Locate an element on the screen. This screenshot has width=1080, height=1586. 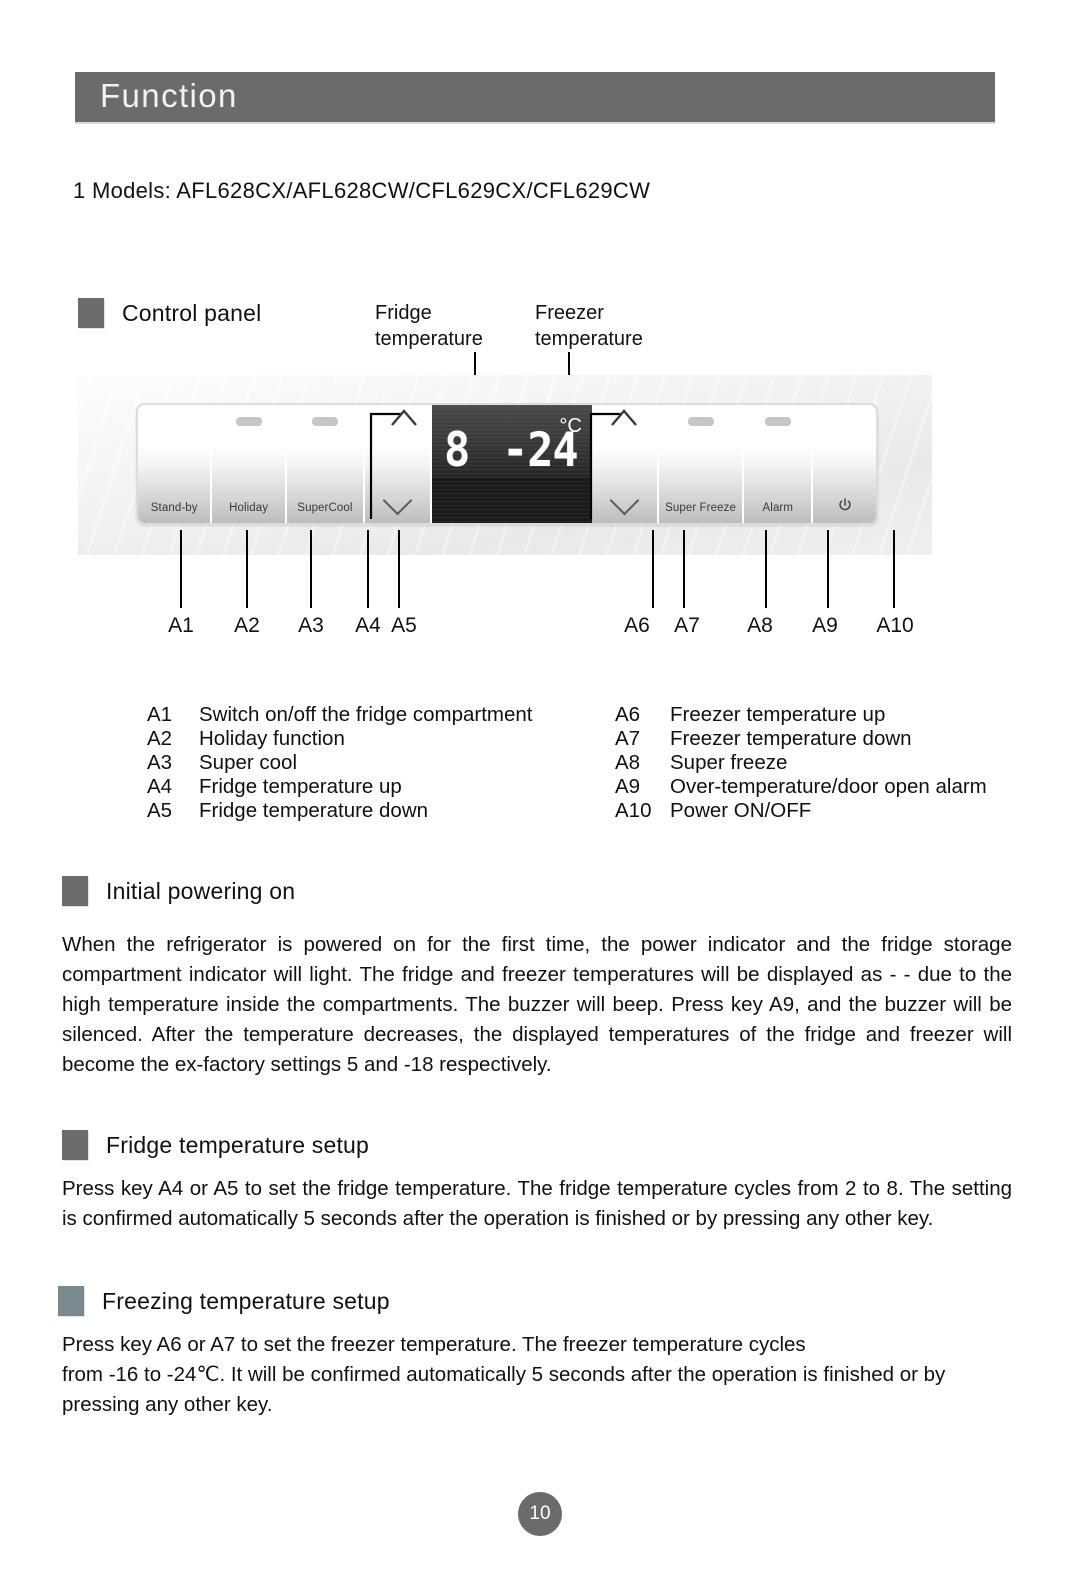
tick-label-a7: A7 is located at coordinates (687, 625).